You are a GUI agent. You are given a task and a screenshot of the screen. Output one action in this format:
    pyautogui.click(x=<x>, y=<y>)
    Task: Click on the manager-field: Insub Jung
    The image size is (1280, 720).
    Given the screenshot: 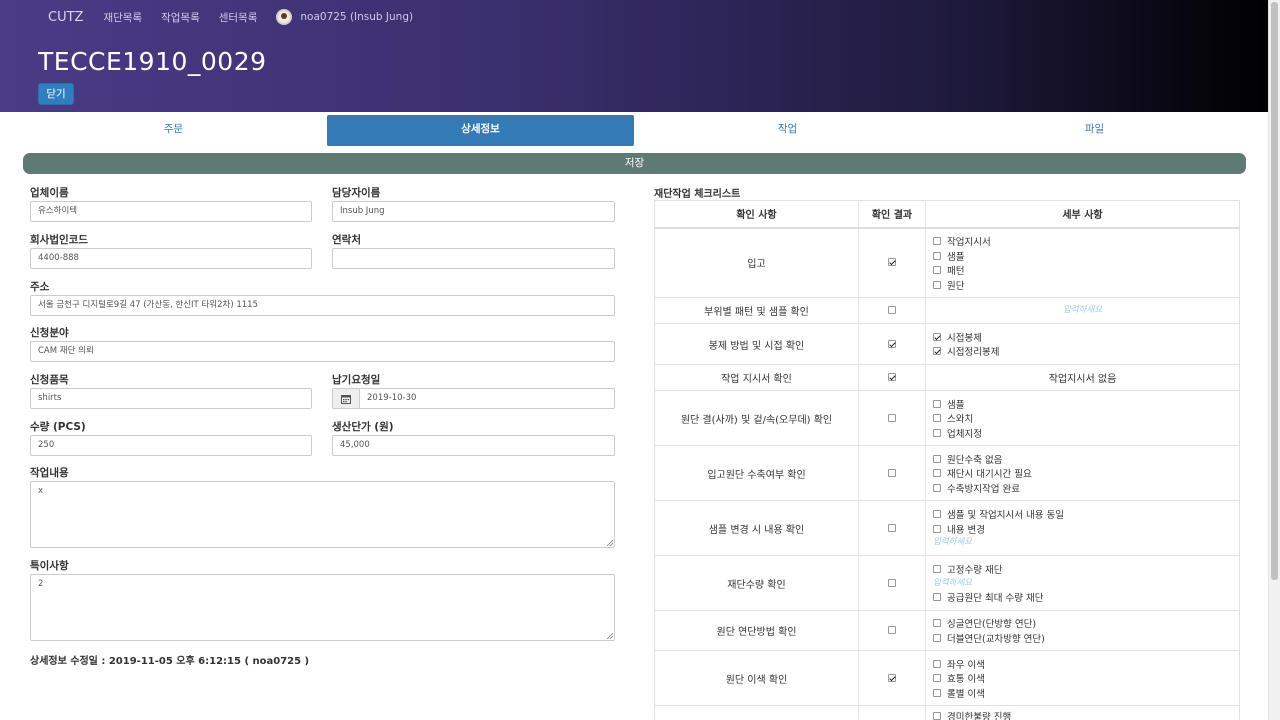 What is the action you would take?
    pyautogui.click(x=473, y=211)
    